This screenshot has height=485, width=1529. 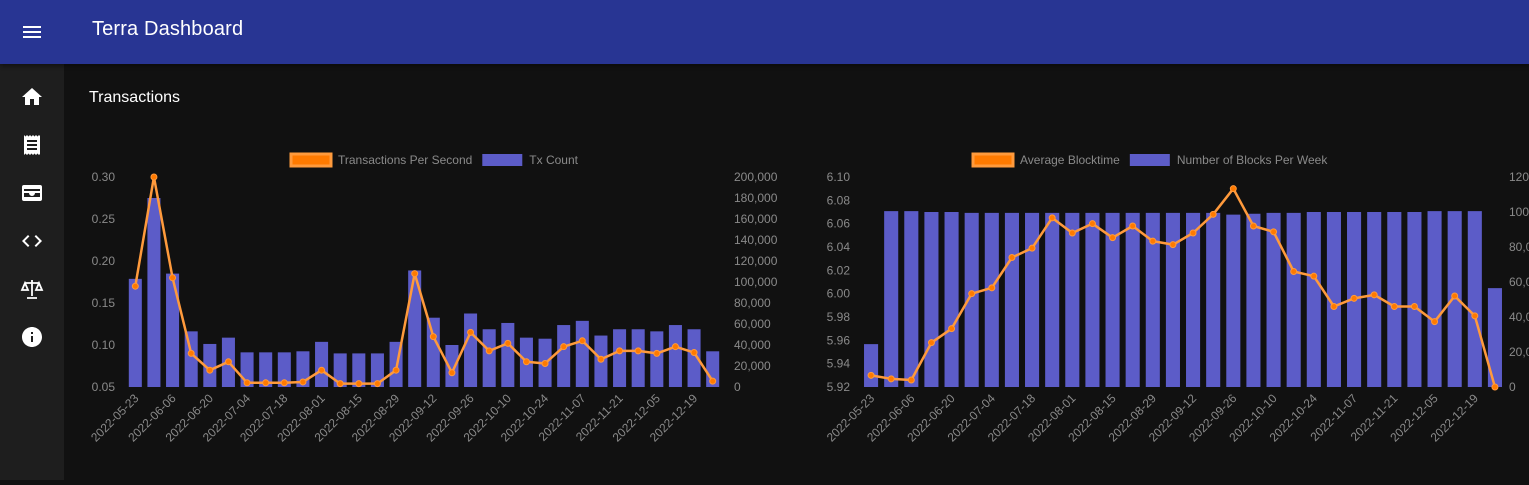 I want to click on wallet-icon, so click(x=32, y=193).